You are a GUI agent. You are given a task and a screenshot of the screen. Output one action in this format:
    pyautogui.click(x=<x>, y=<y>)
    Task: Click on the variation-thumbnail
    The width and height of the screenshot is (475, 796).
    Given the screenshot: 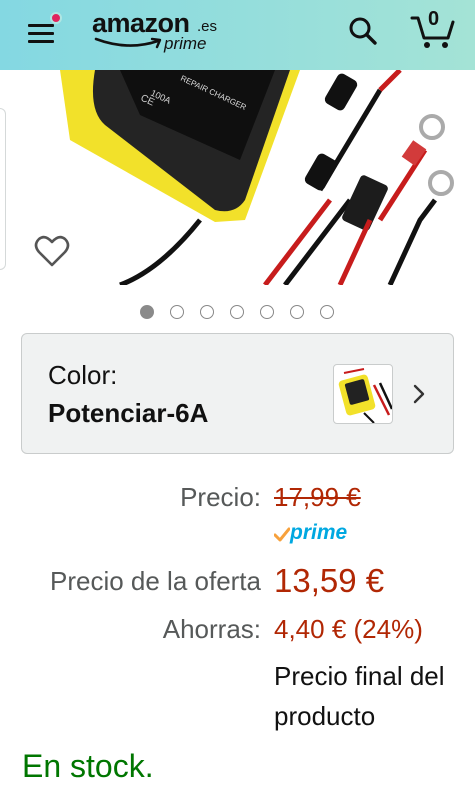 What is the action you would take?
    pyautogui.click(x=363, y=394)
    